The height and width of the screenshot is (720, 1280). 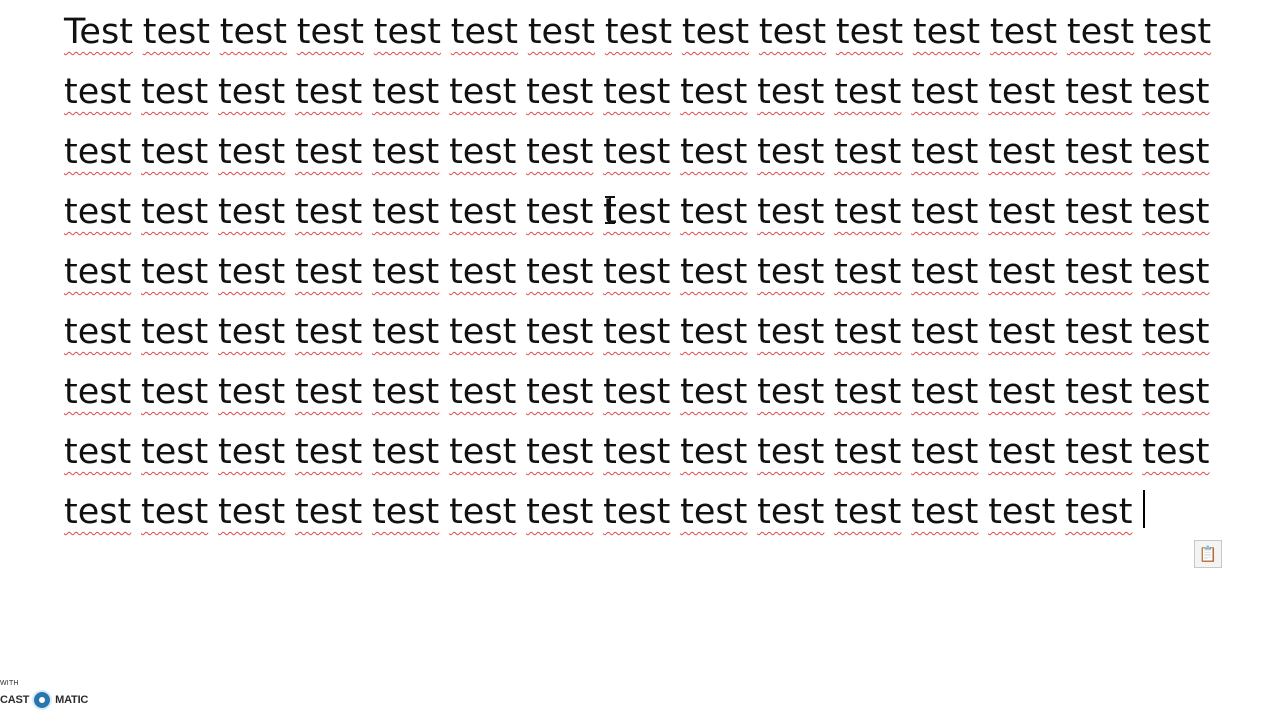 What do you see at coordinates (1208, 554) in the screenshot?
I see `paste-options-button: 📋` at bounding box center [1208, 554].